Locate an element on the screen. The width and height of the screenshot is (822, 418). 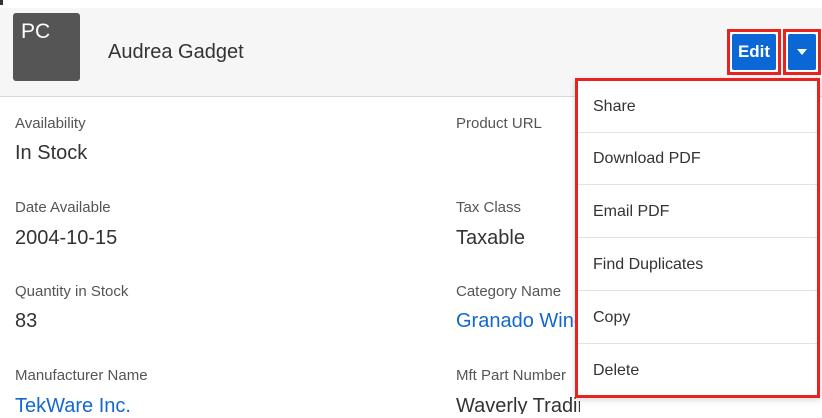
field-label-mft-part-number: Mft Part Number is located at coordinates (511, 375).